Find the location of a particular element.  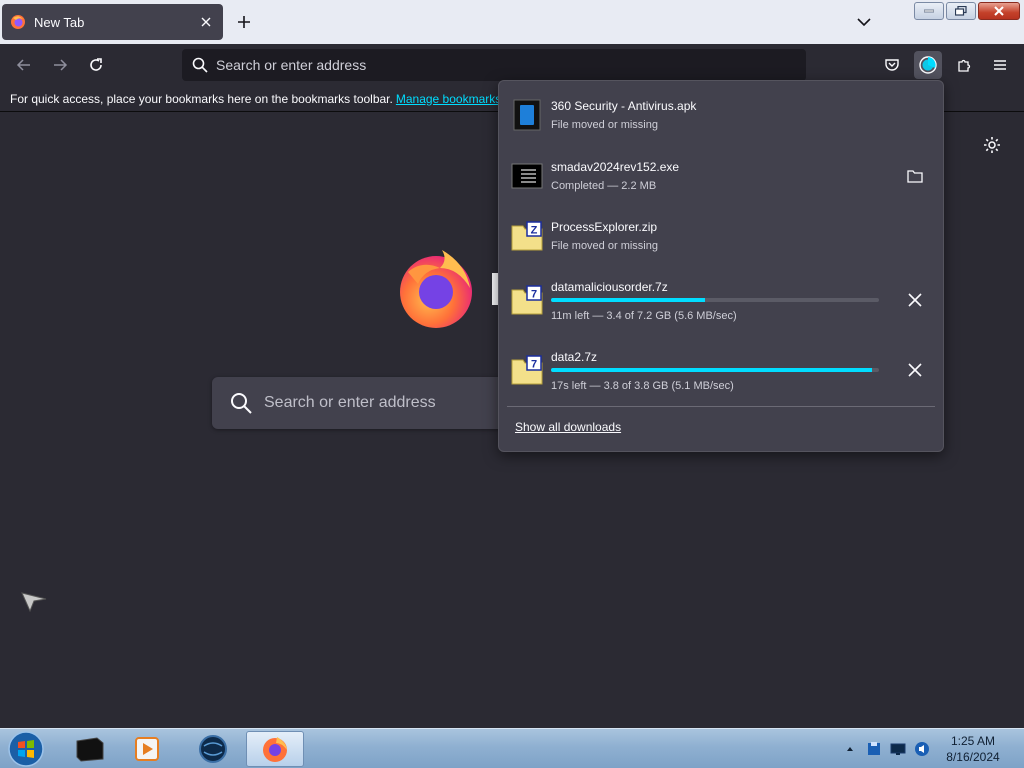

restore-button is located at coordinates (961, 11).